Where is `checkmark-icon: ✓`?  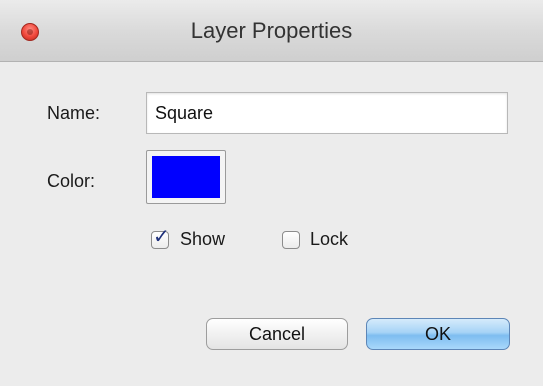
checkmark-icon: ✓ is located at coordinates (161, 236).